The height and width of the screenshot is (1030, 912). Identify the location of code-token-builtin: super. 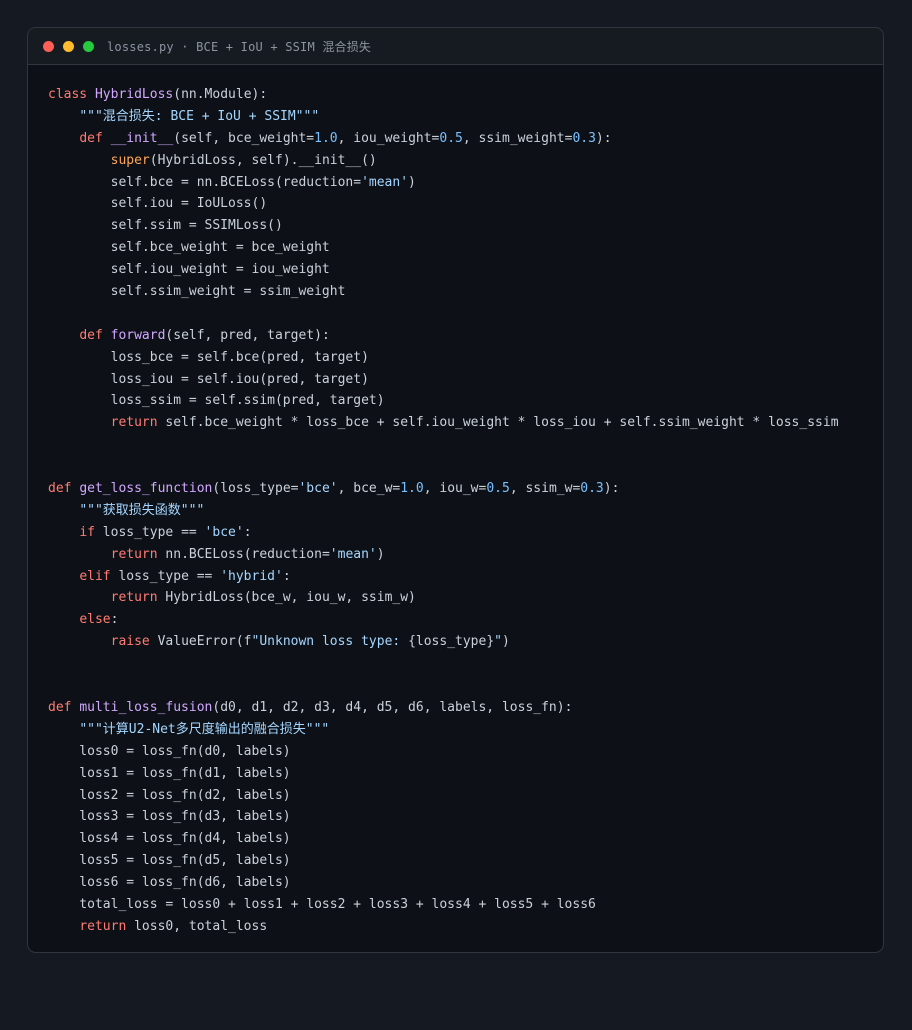
(130, 160).